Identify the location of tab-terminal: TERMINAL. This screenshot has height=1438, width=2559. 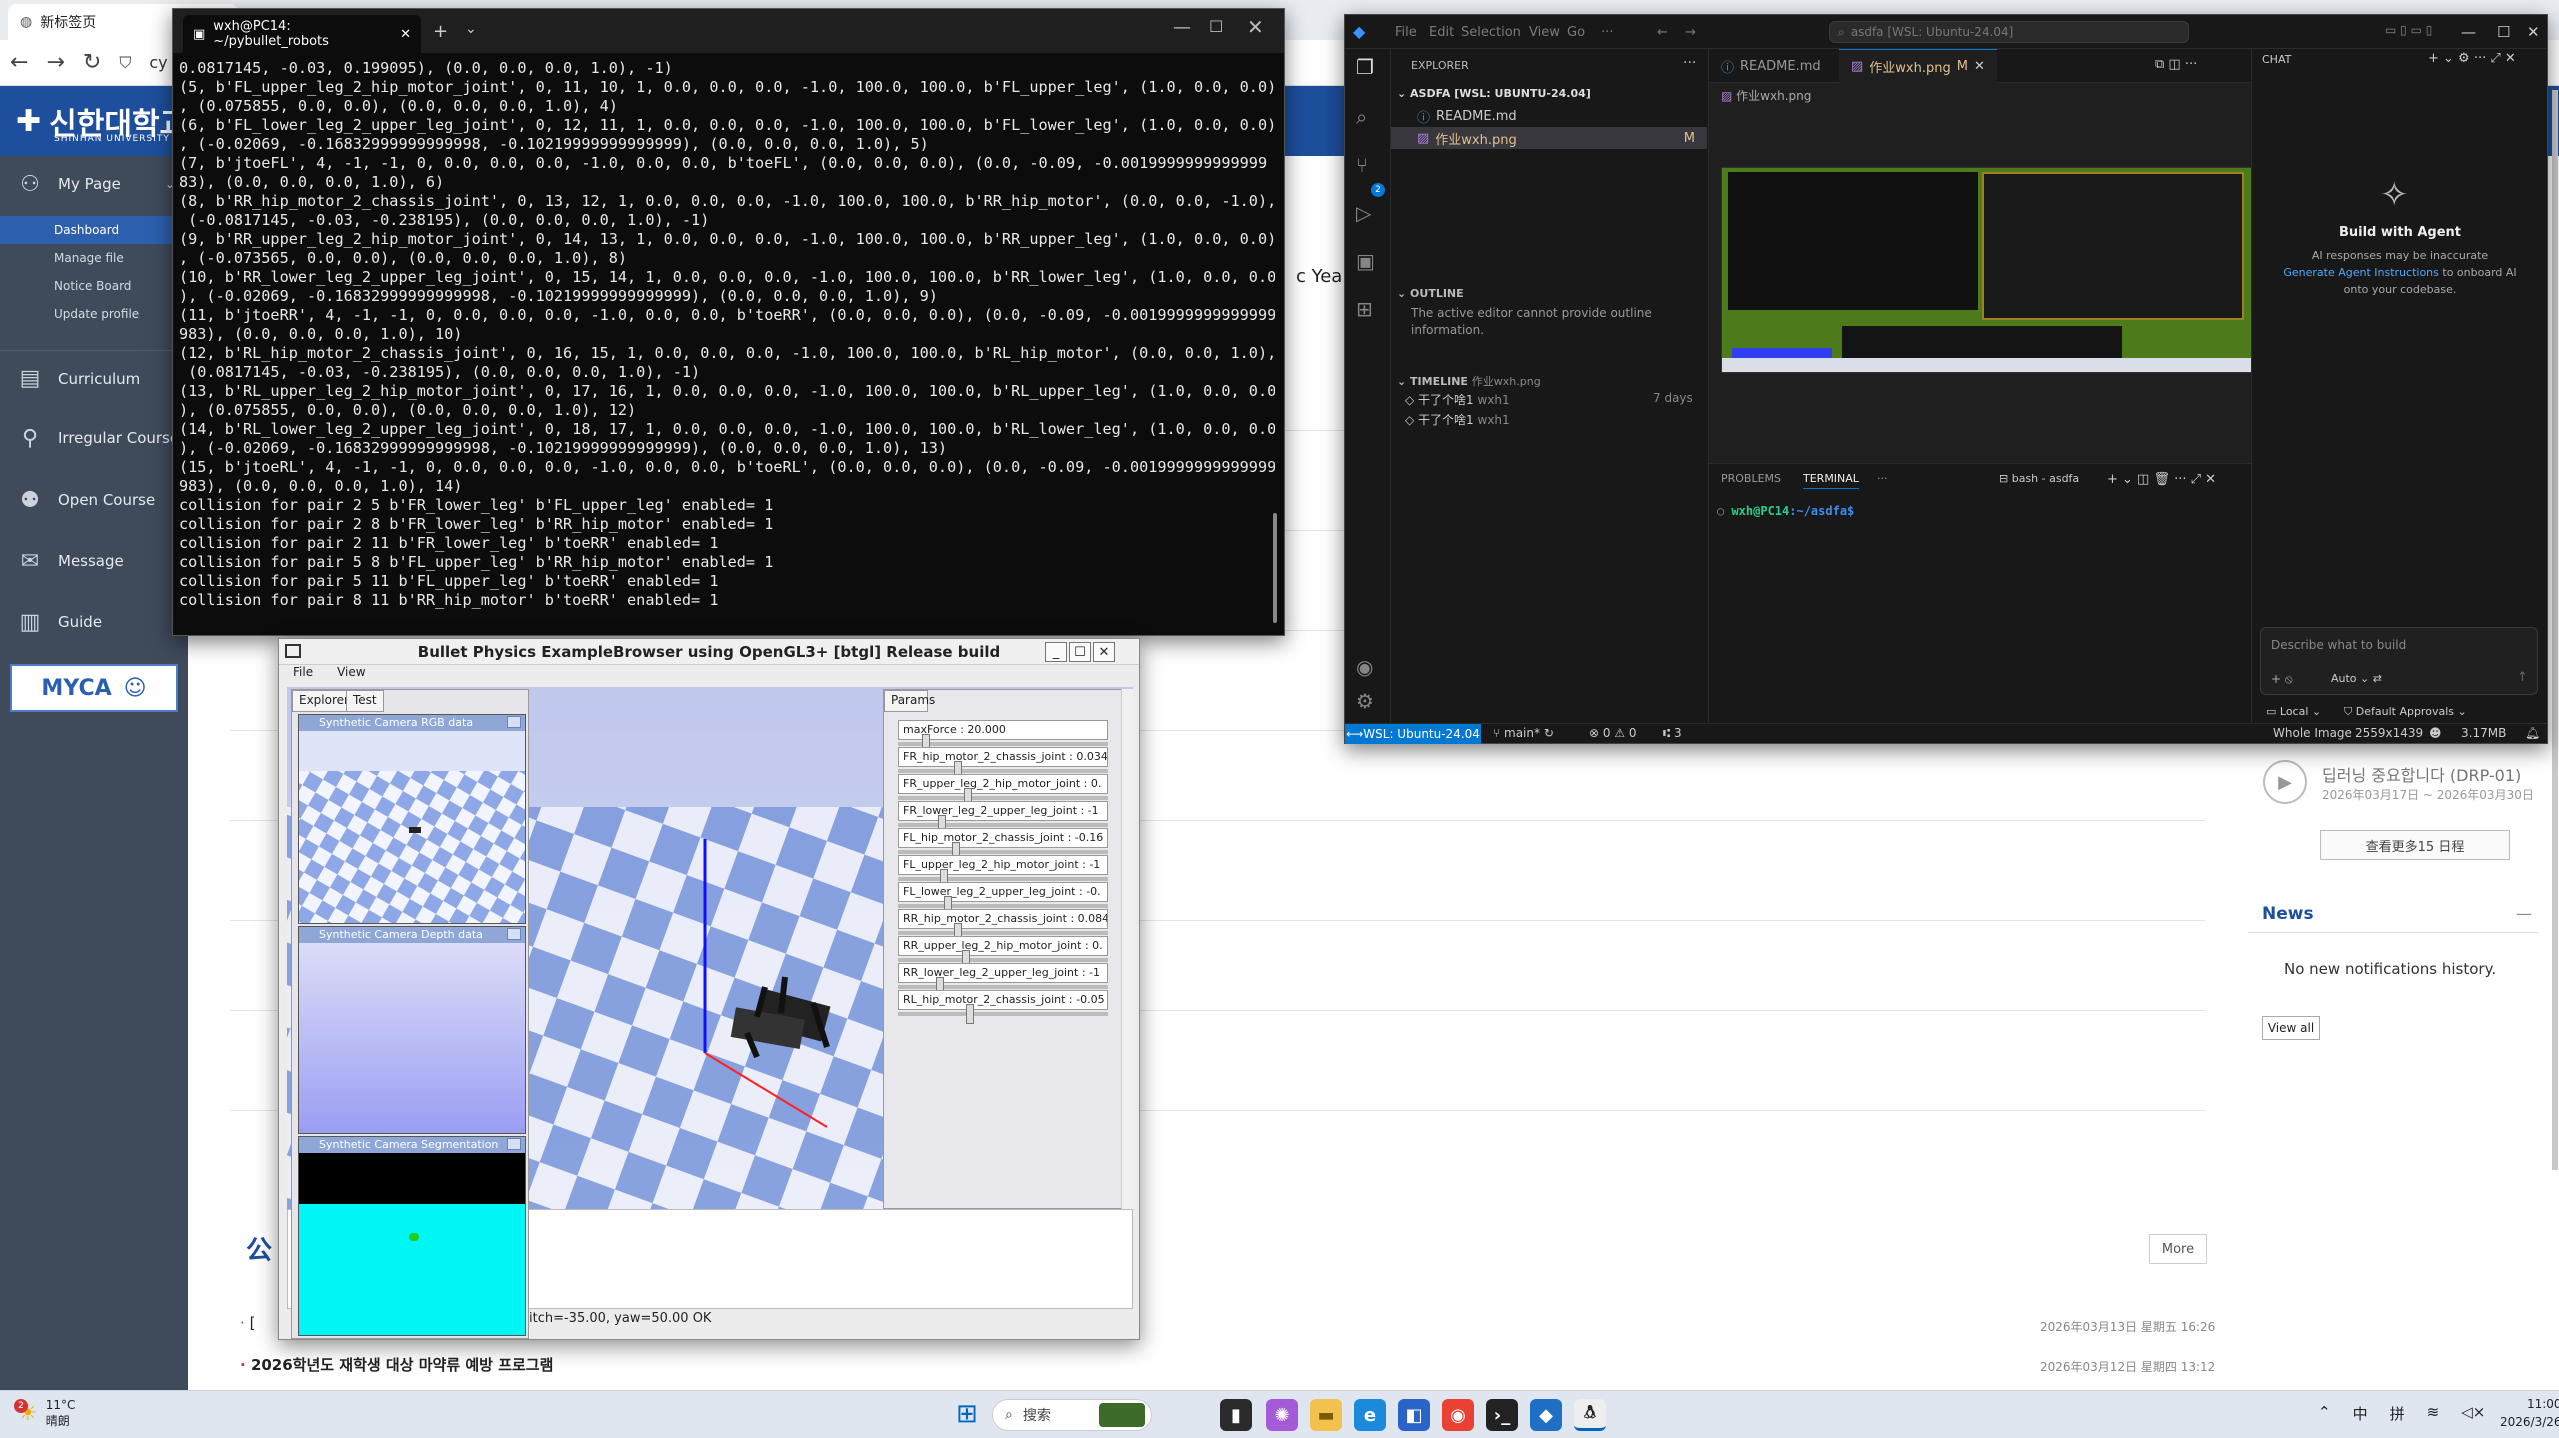
(1831, 480).